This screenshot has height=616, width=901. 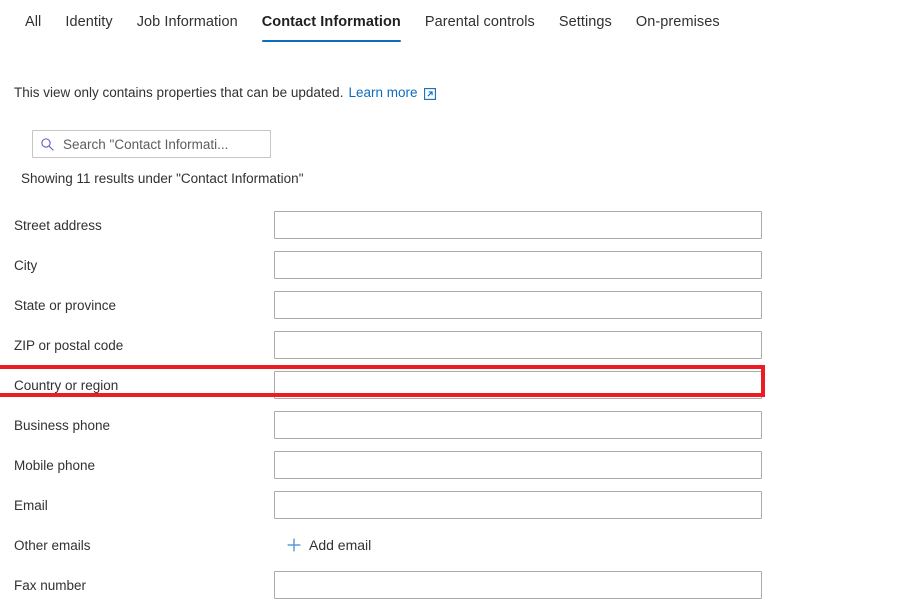 I want to click on tab-selected-indicator, so click(x=331, y=40).